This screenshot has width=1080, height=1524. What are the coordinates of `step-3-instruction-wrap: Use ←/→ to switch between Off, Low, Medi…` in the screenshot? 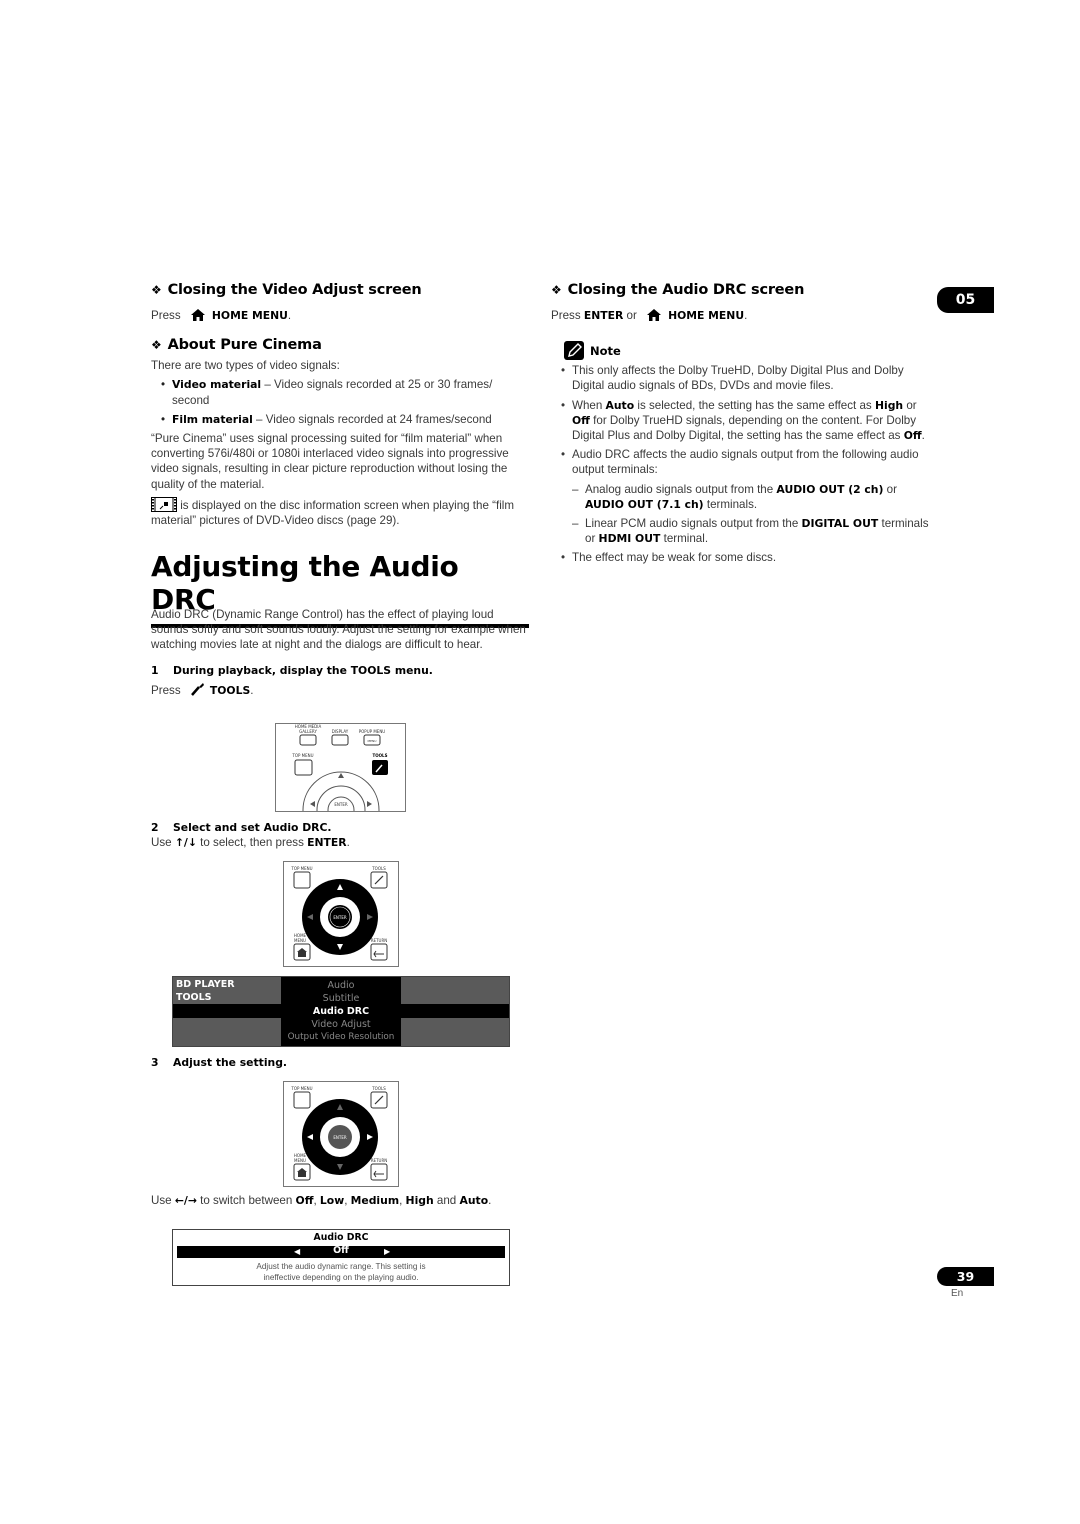 It's located at (351, 1200).